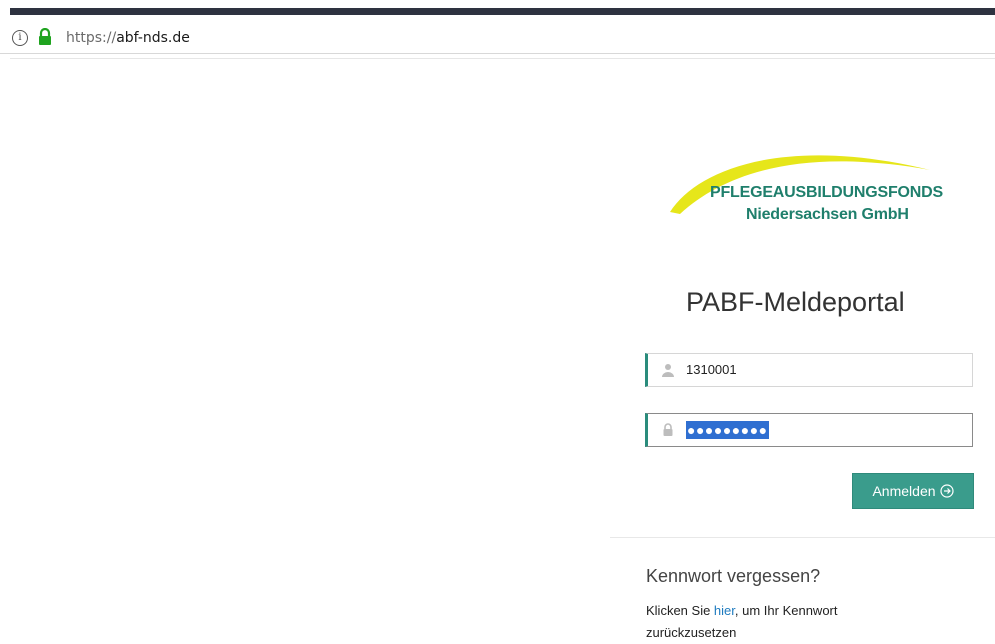 This screenshot has width=995, height=644. What do you see at coordinates (809, 370) in the screenshot?
I see `username-field: 1310001` at bounding box center [809, 370].